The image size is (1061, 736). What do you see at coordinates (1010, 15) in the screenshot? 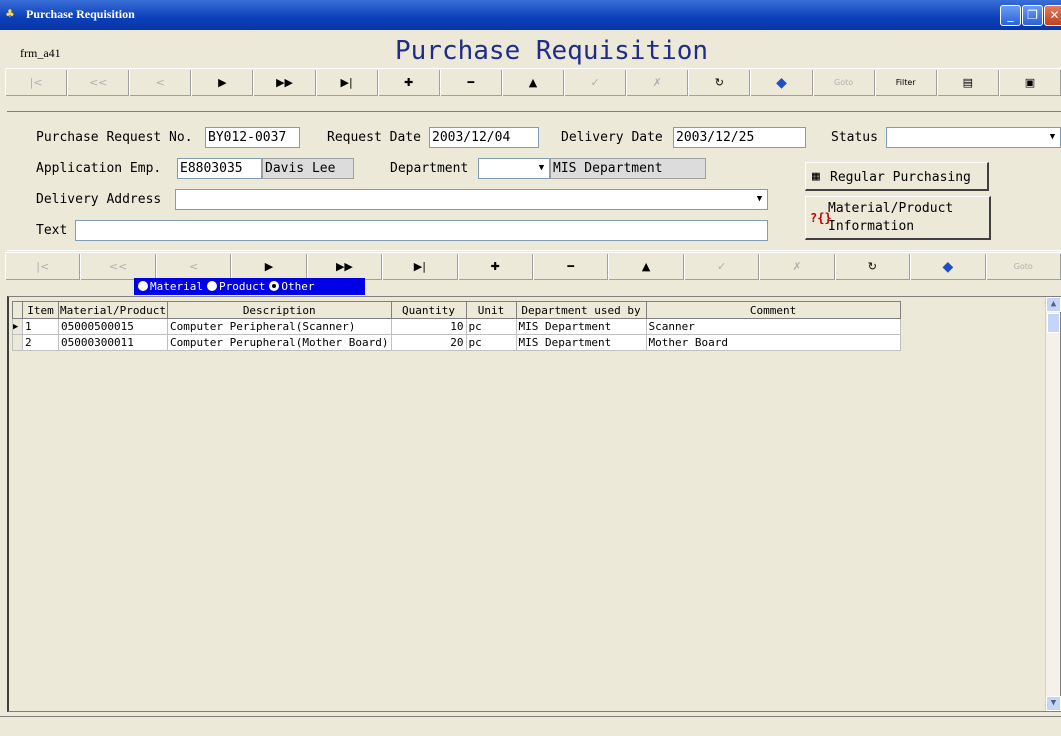
I see `minimize-button: _` at bounding box center [1010, 15].